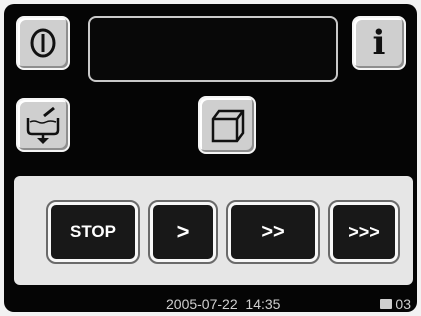 This screenshot has width=421, height=316. I want to click on speed-1-button: >, so click(183, 232).